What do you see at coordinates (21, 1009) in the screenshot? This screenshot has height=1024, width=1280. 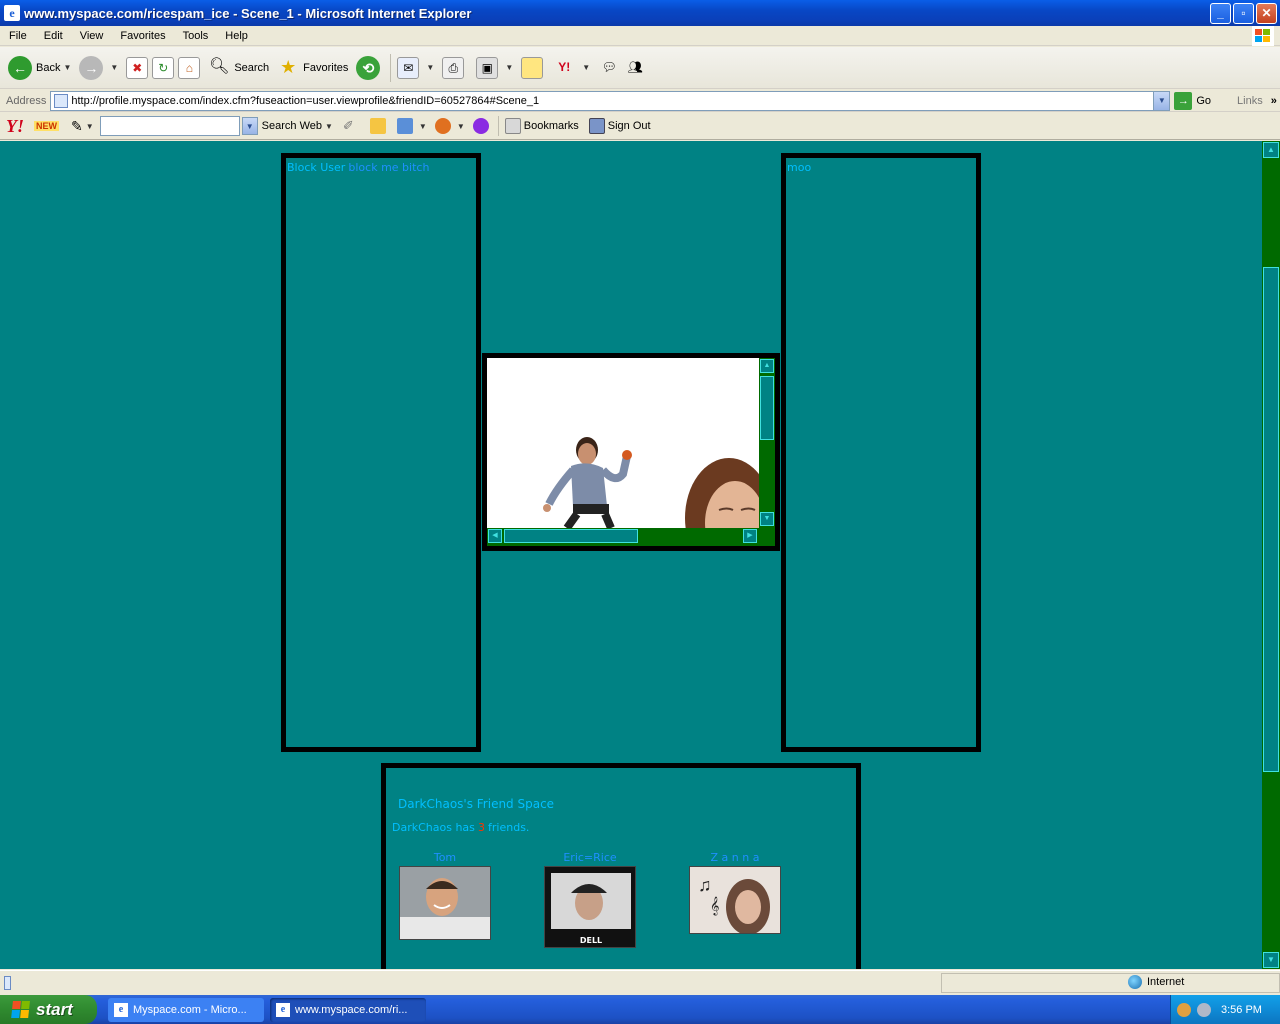 I see `windows-flag-icon` at bounding box center [21, 1009].